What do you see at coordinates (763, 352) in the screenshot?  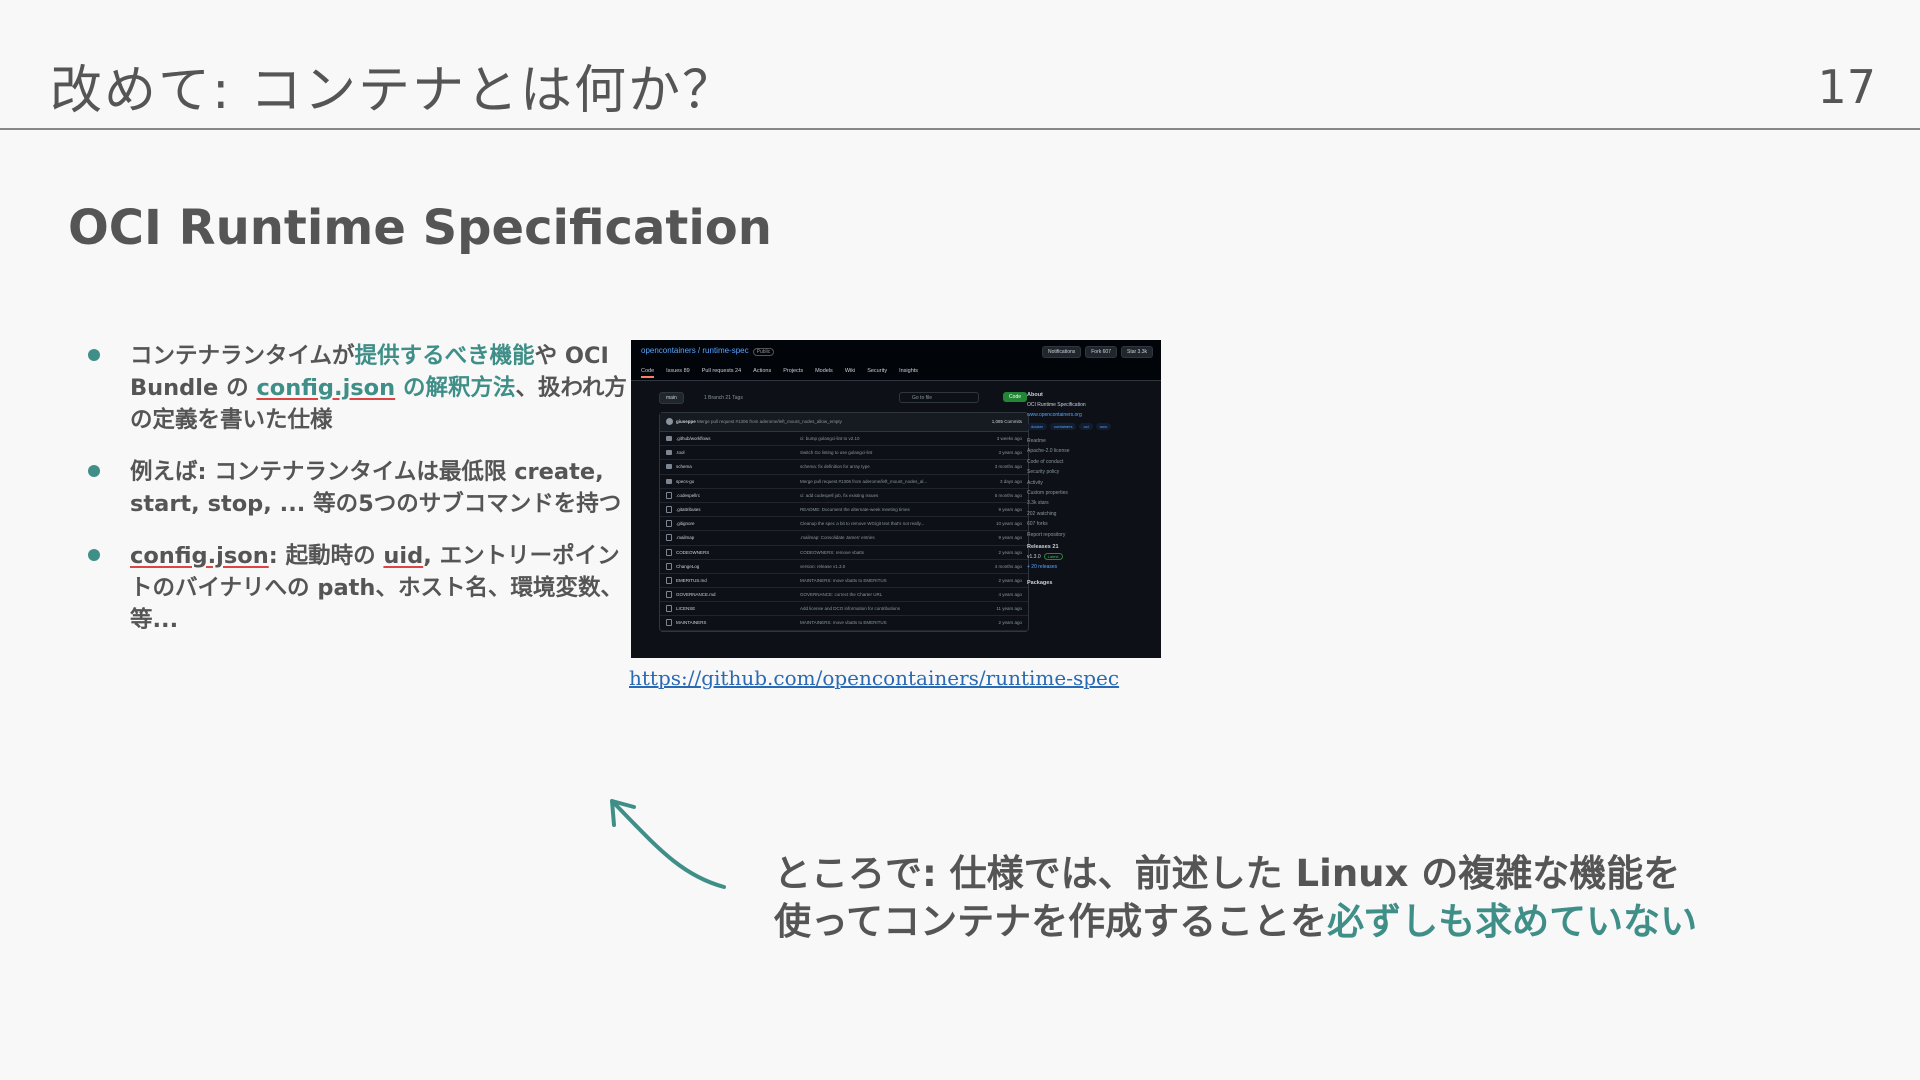 I see `visibility-badge: Public` at bounding box center [763, 352].